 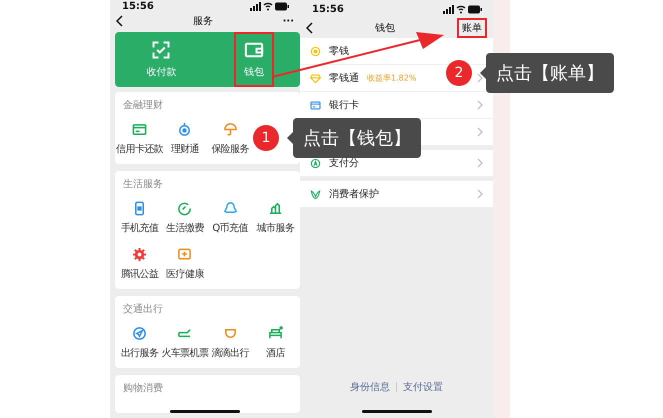 I want to click on gear-icon, so click(x=140, y=254).